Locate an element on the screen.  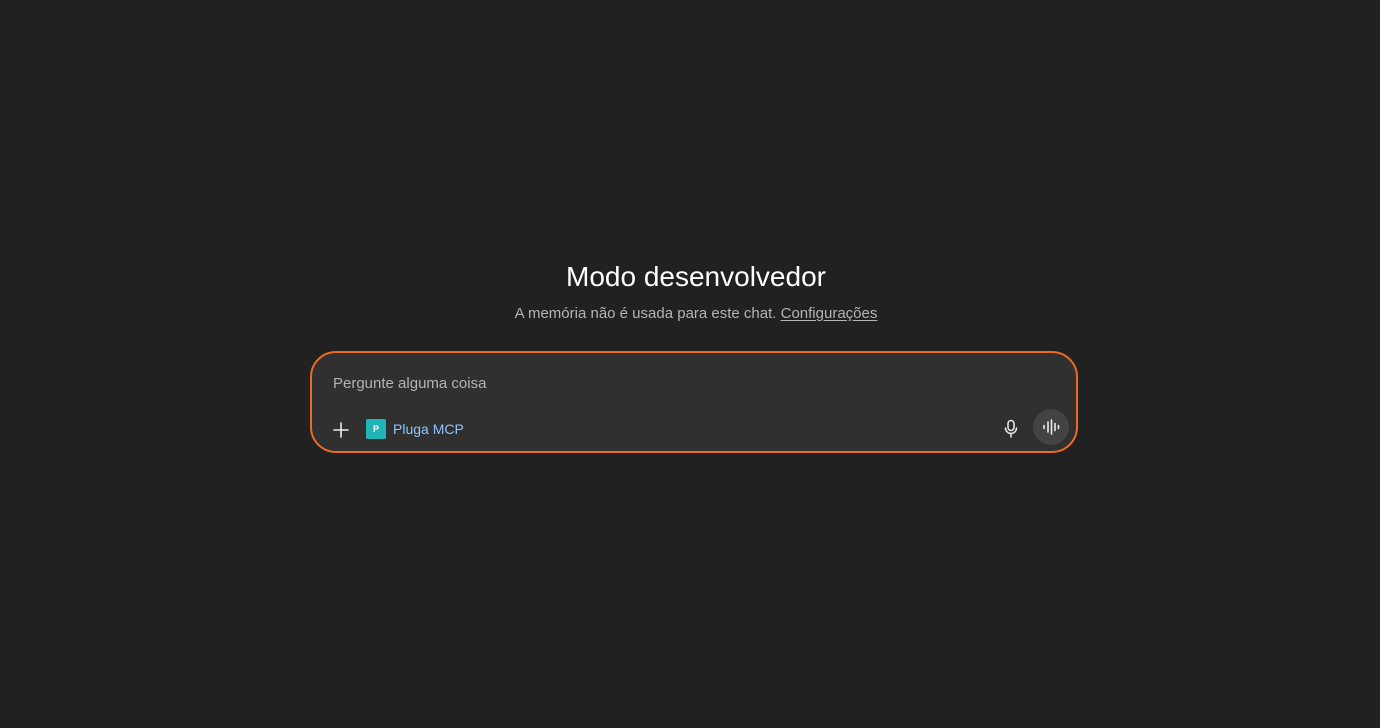
settings-link: Configurações is located at coordinates (829, 313).